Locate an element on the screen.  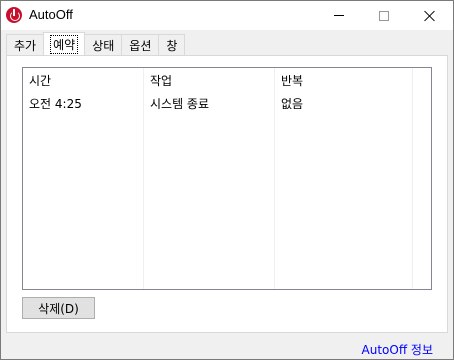
tab-schedule: 예약 is located at coordinates (64, 43).